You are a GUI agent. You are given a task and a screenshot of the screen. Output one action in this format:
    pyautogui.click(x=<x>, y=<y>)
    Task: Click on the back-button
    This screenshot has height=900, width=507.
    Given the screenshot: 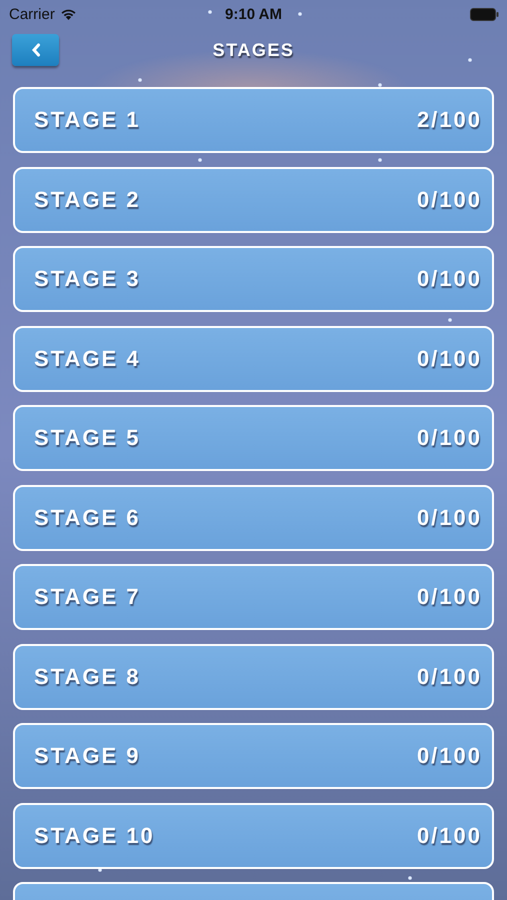 What is the action you would take?
    pyautogui.click(x=35, y=50)
    